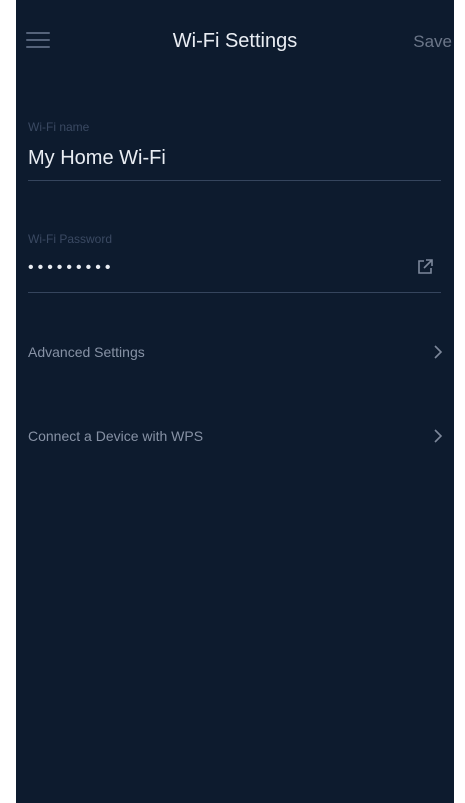 This screenshot has width=465, height=803. What do you see at coordinates (234, 180) in the screenshot?
I see `wifi-name-divider` at bounding box center [234, 180].